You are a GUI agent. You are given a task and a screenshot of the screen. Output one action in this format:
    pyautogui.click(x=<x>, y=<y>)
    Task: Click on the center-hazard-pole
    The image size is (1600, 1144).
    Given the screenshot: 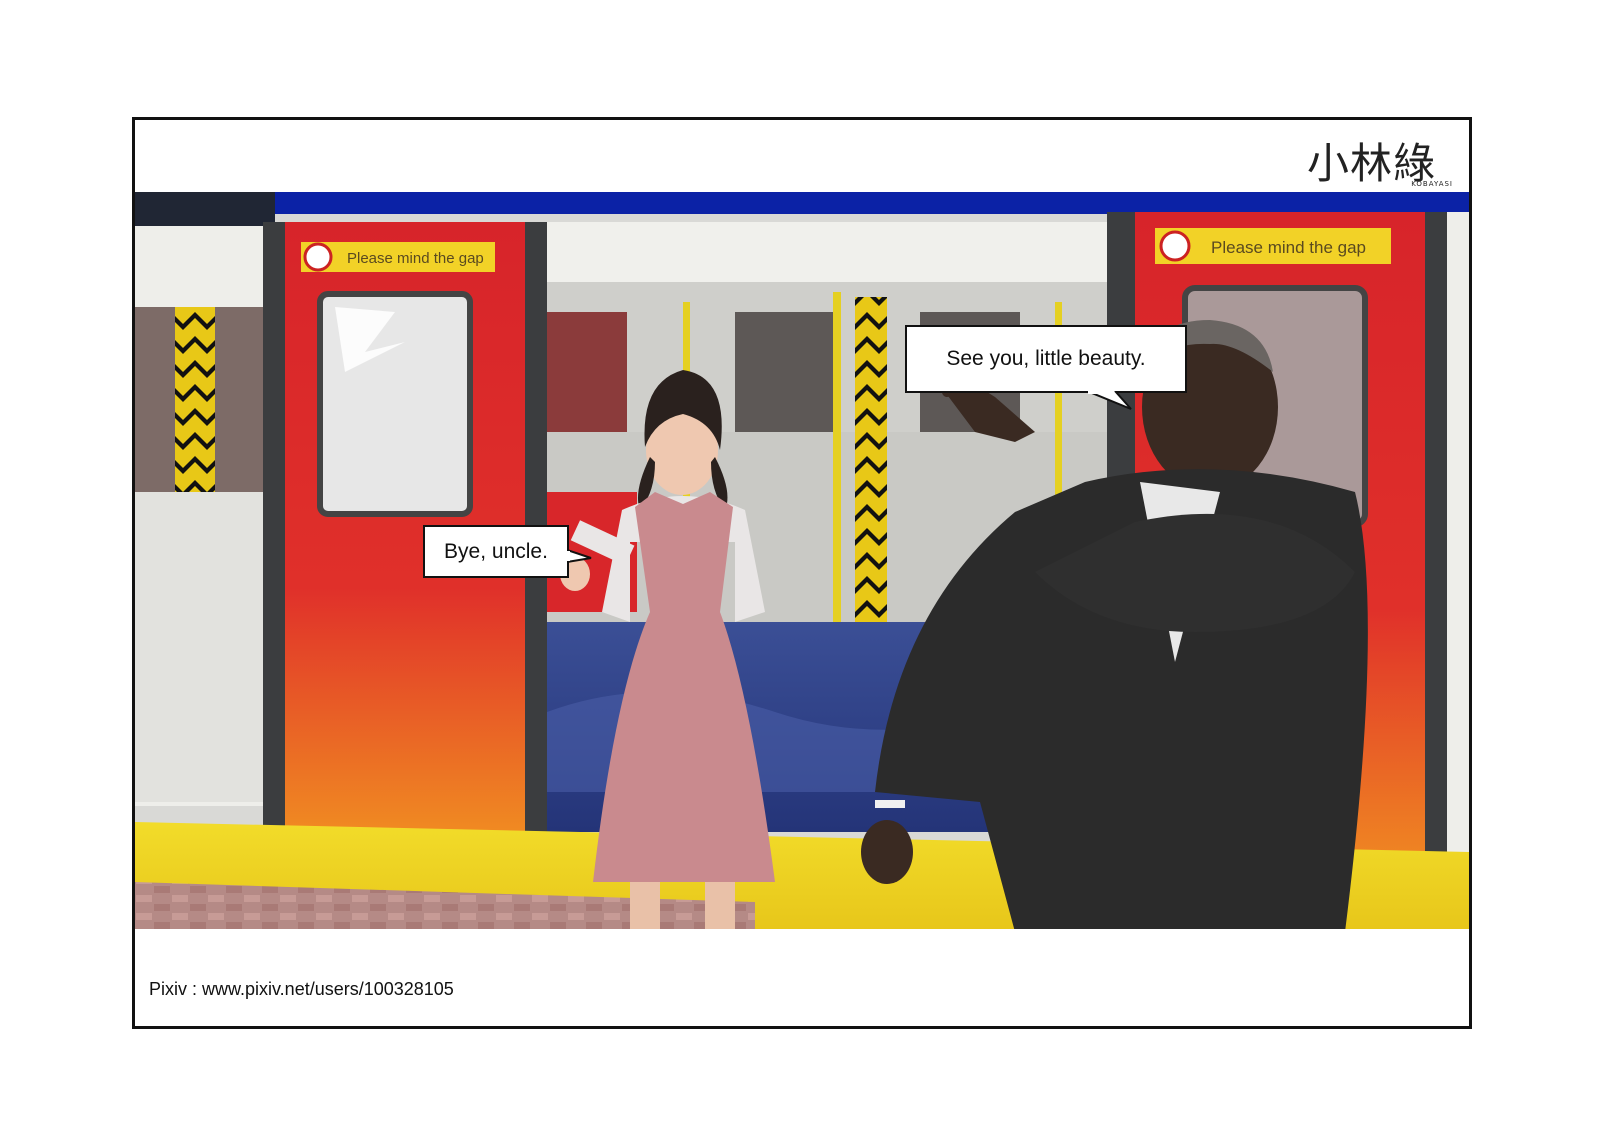 What is the action you would take?
    pyautogui.click(x=871, y=462)
    